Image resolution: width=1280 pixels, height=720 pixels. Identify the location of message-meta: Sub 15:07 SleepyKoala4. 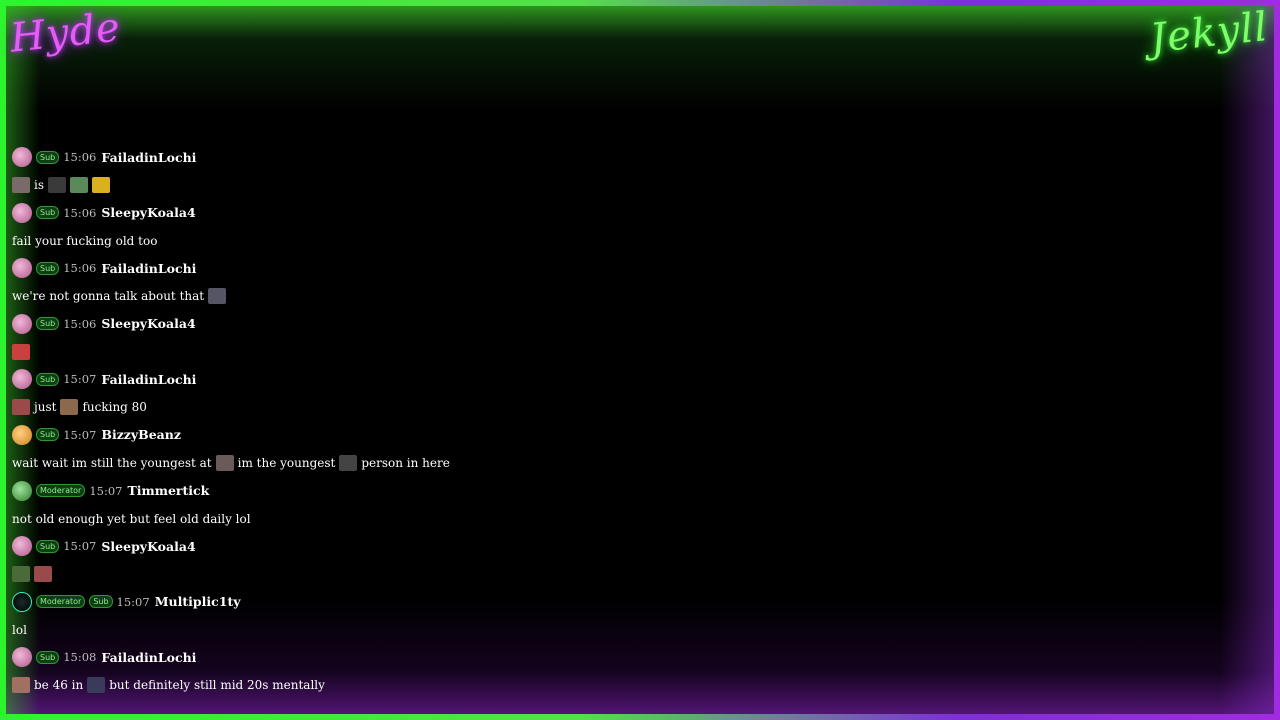
(362, 546).